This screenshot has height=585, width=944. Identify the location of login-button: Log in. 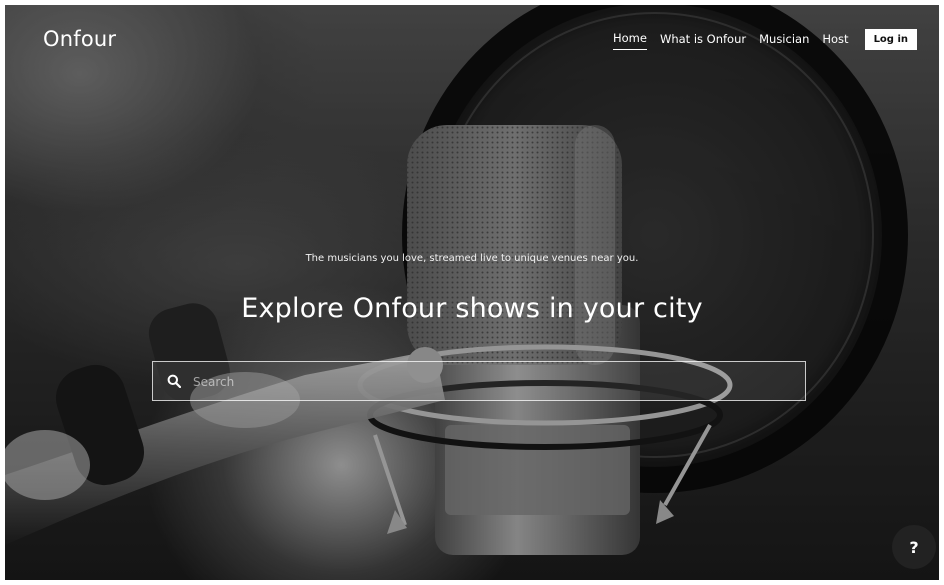
(890, 39).